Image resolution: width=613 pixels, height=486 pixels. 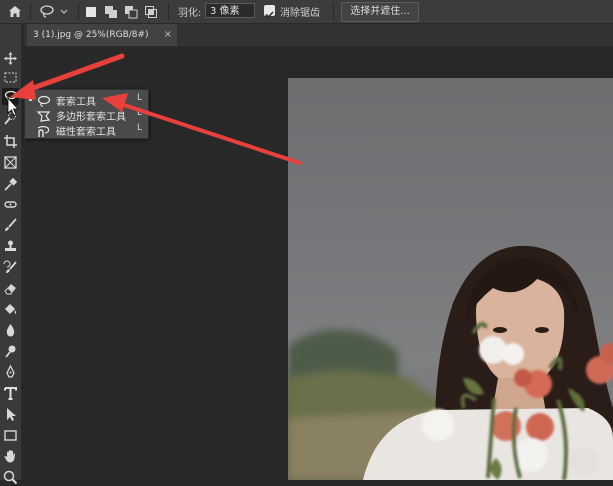 I want to click on flyout-item-polygonal-lasso: 多边形套索工具 L, so click(x=86, y=115).